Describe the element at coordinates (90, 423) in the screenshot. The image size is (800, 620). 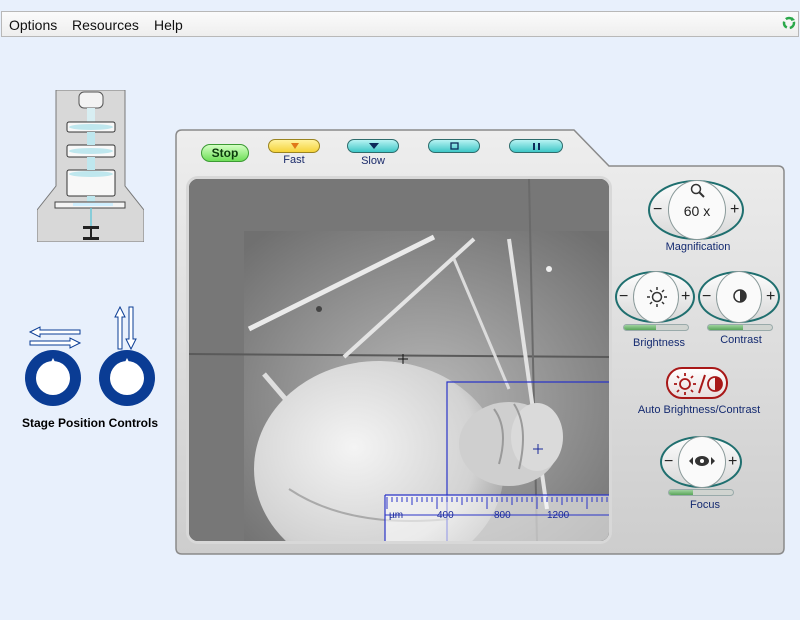
I see `stage-position-label: Stage Position Controls` at that location.